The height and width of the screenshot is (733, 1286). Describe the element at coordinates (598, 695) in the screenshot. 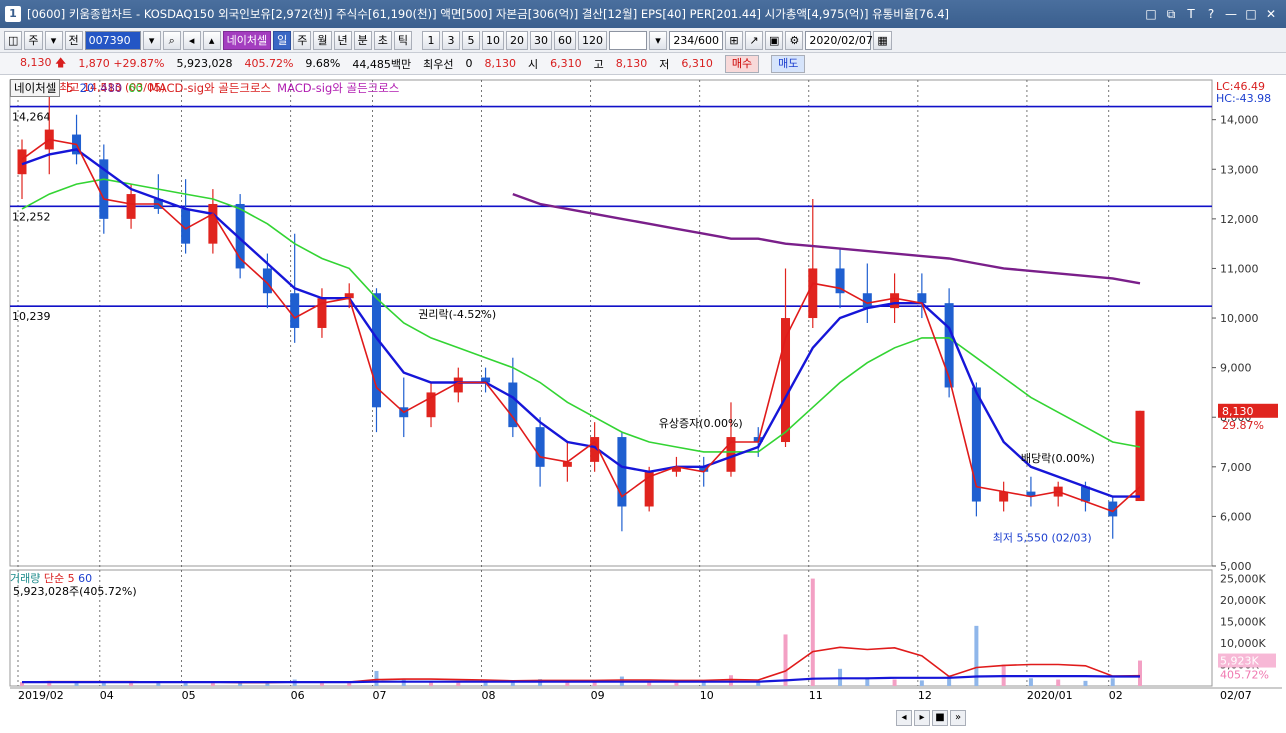

I see `x-tick-label: 09` at that location.